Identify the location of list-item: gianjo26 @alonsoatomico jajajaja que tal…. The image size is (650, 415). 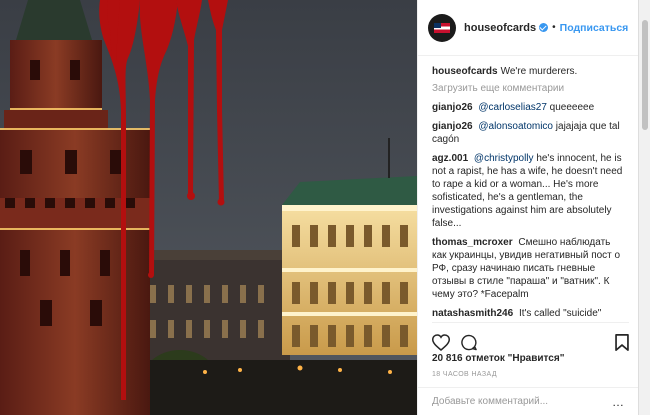
(529, 133).